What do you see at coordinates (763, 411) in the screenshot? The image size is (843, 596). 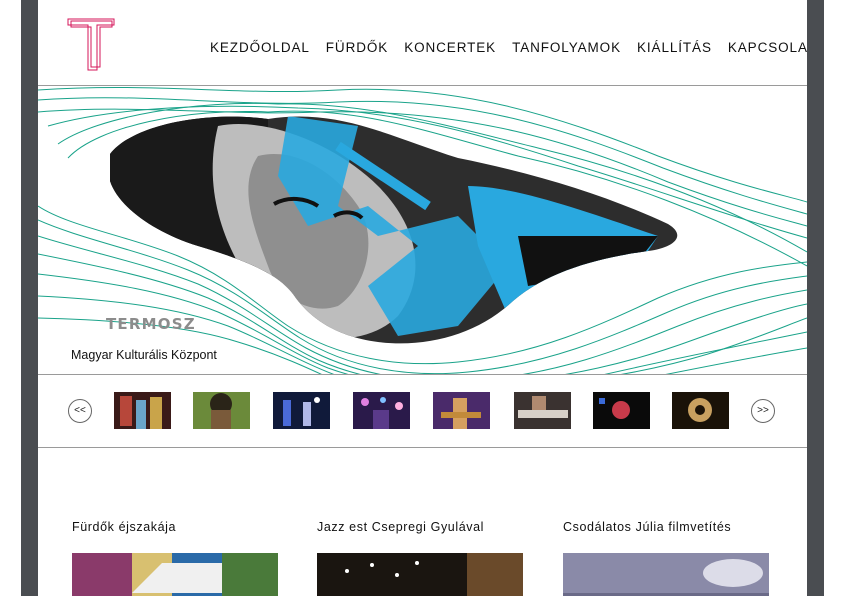 I see `carousel-next-button: >>` at bounding box center [763, 411].